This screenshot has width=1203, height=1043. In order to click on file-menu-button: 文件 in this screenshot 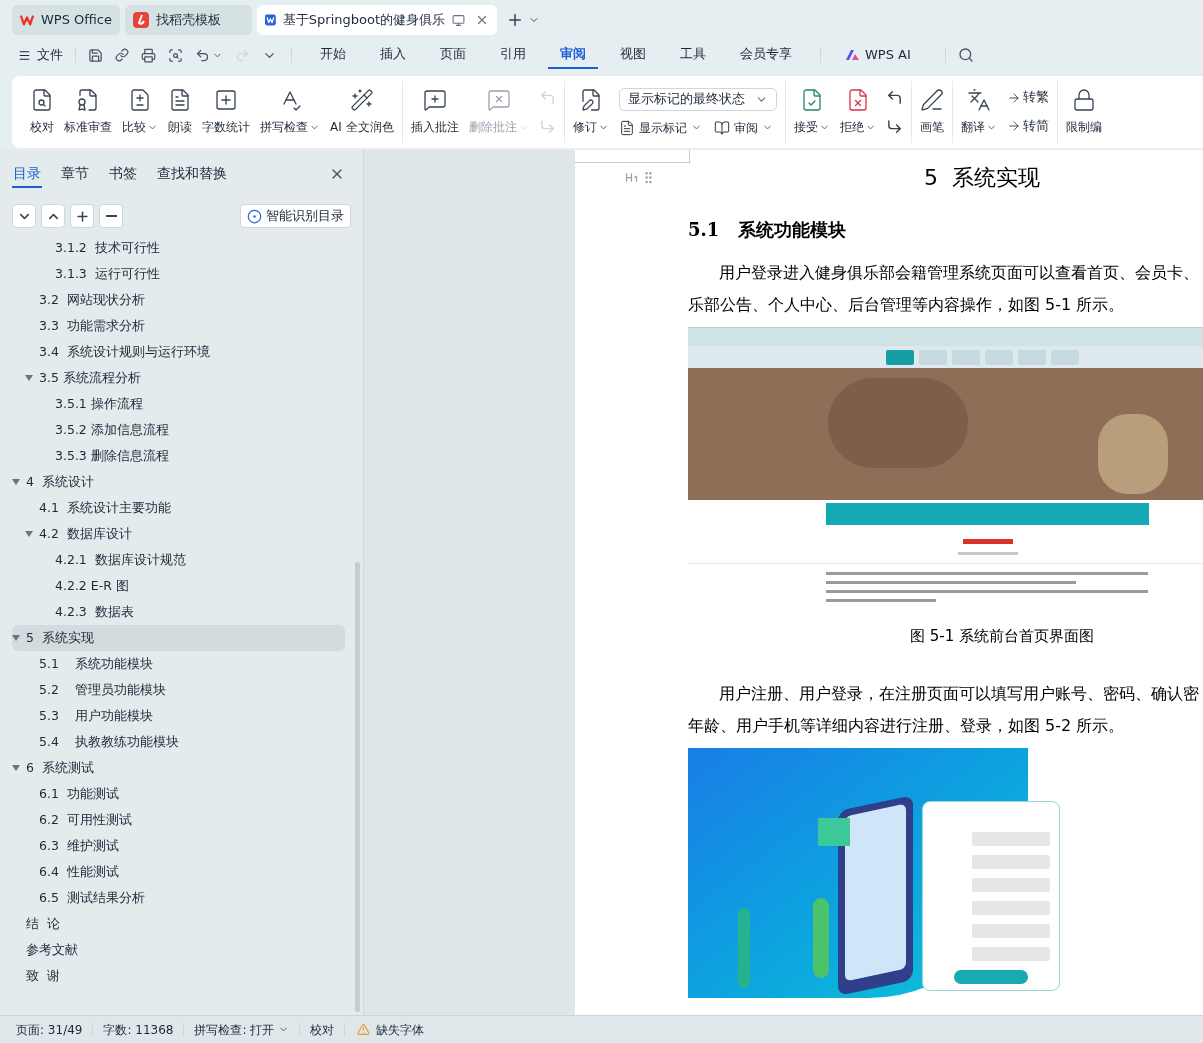, I will do `click(40, 55)`.